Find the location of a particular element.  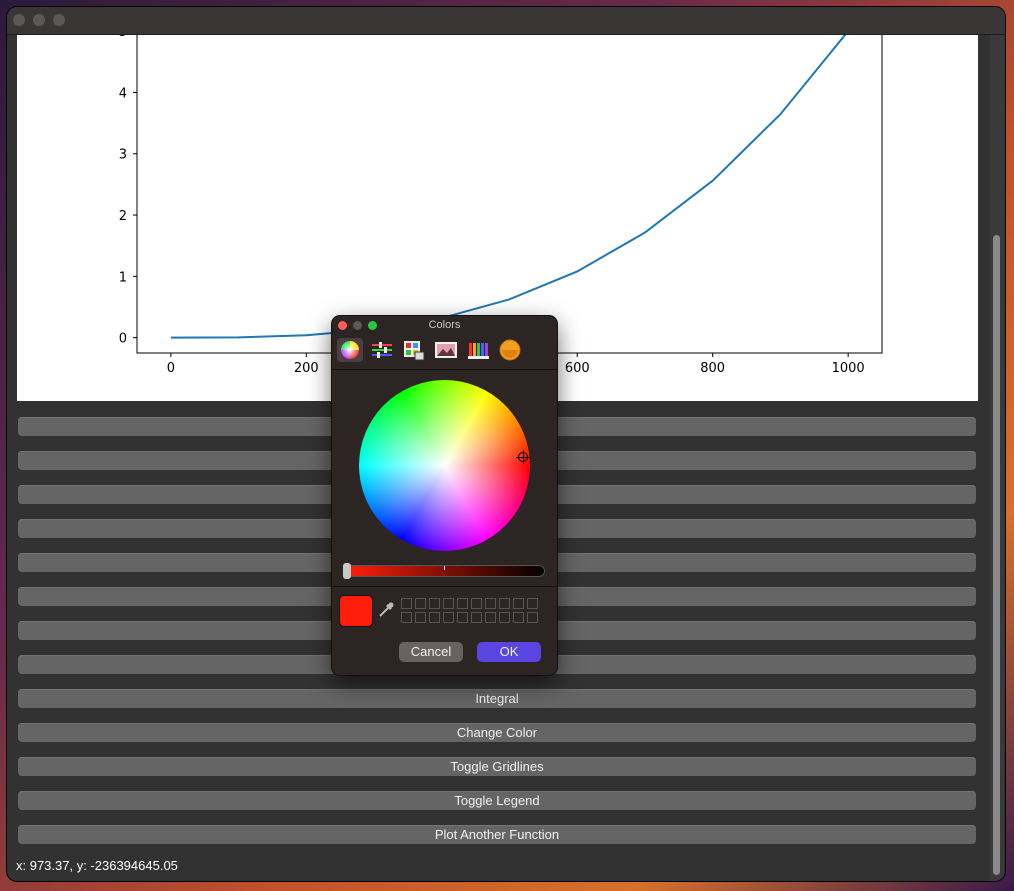

brightness-slider is located at coordinates (445, 571).